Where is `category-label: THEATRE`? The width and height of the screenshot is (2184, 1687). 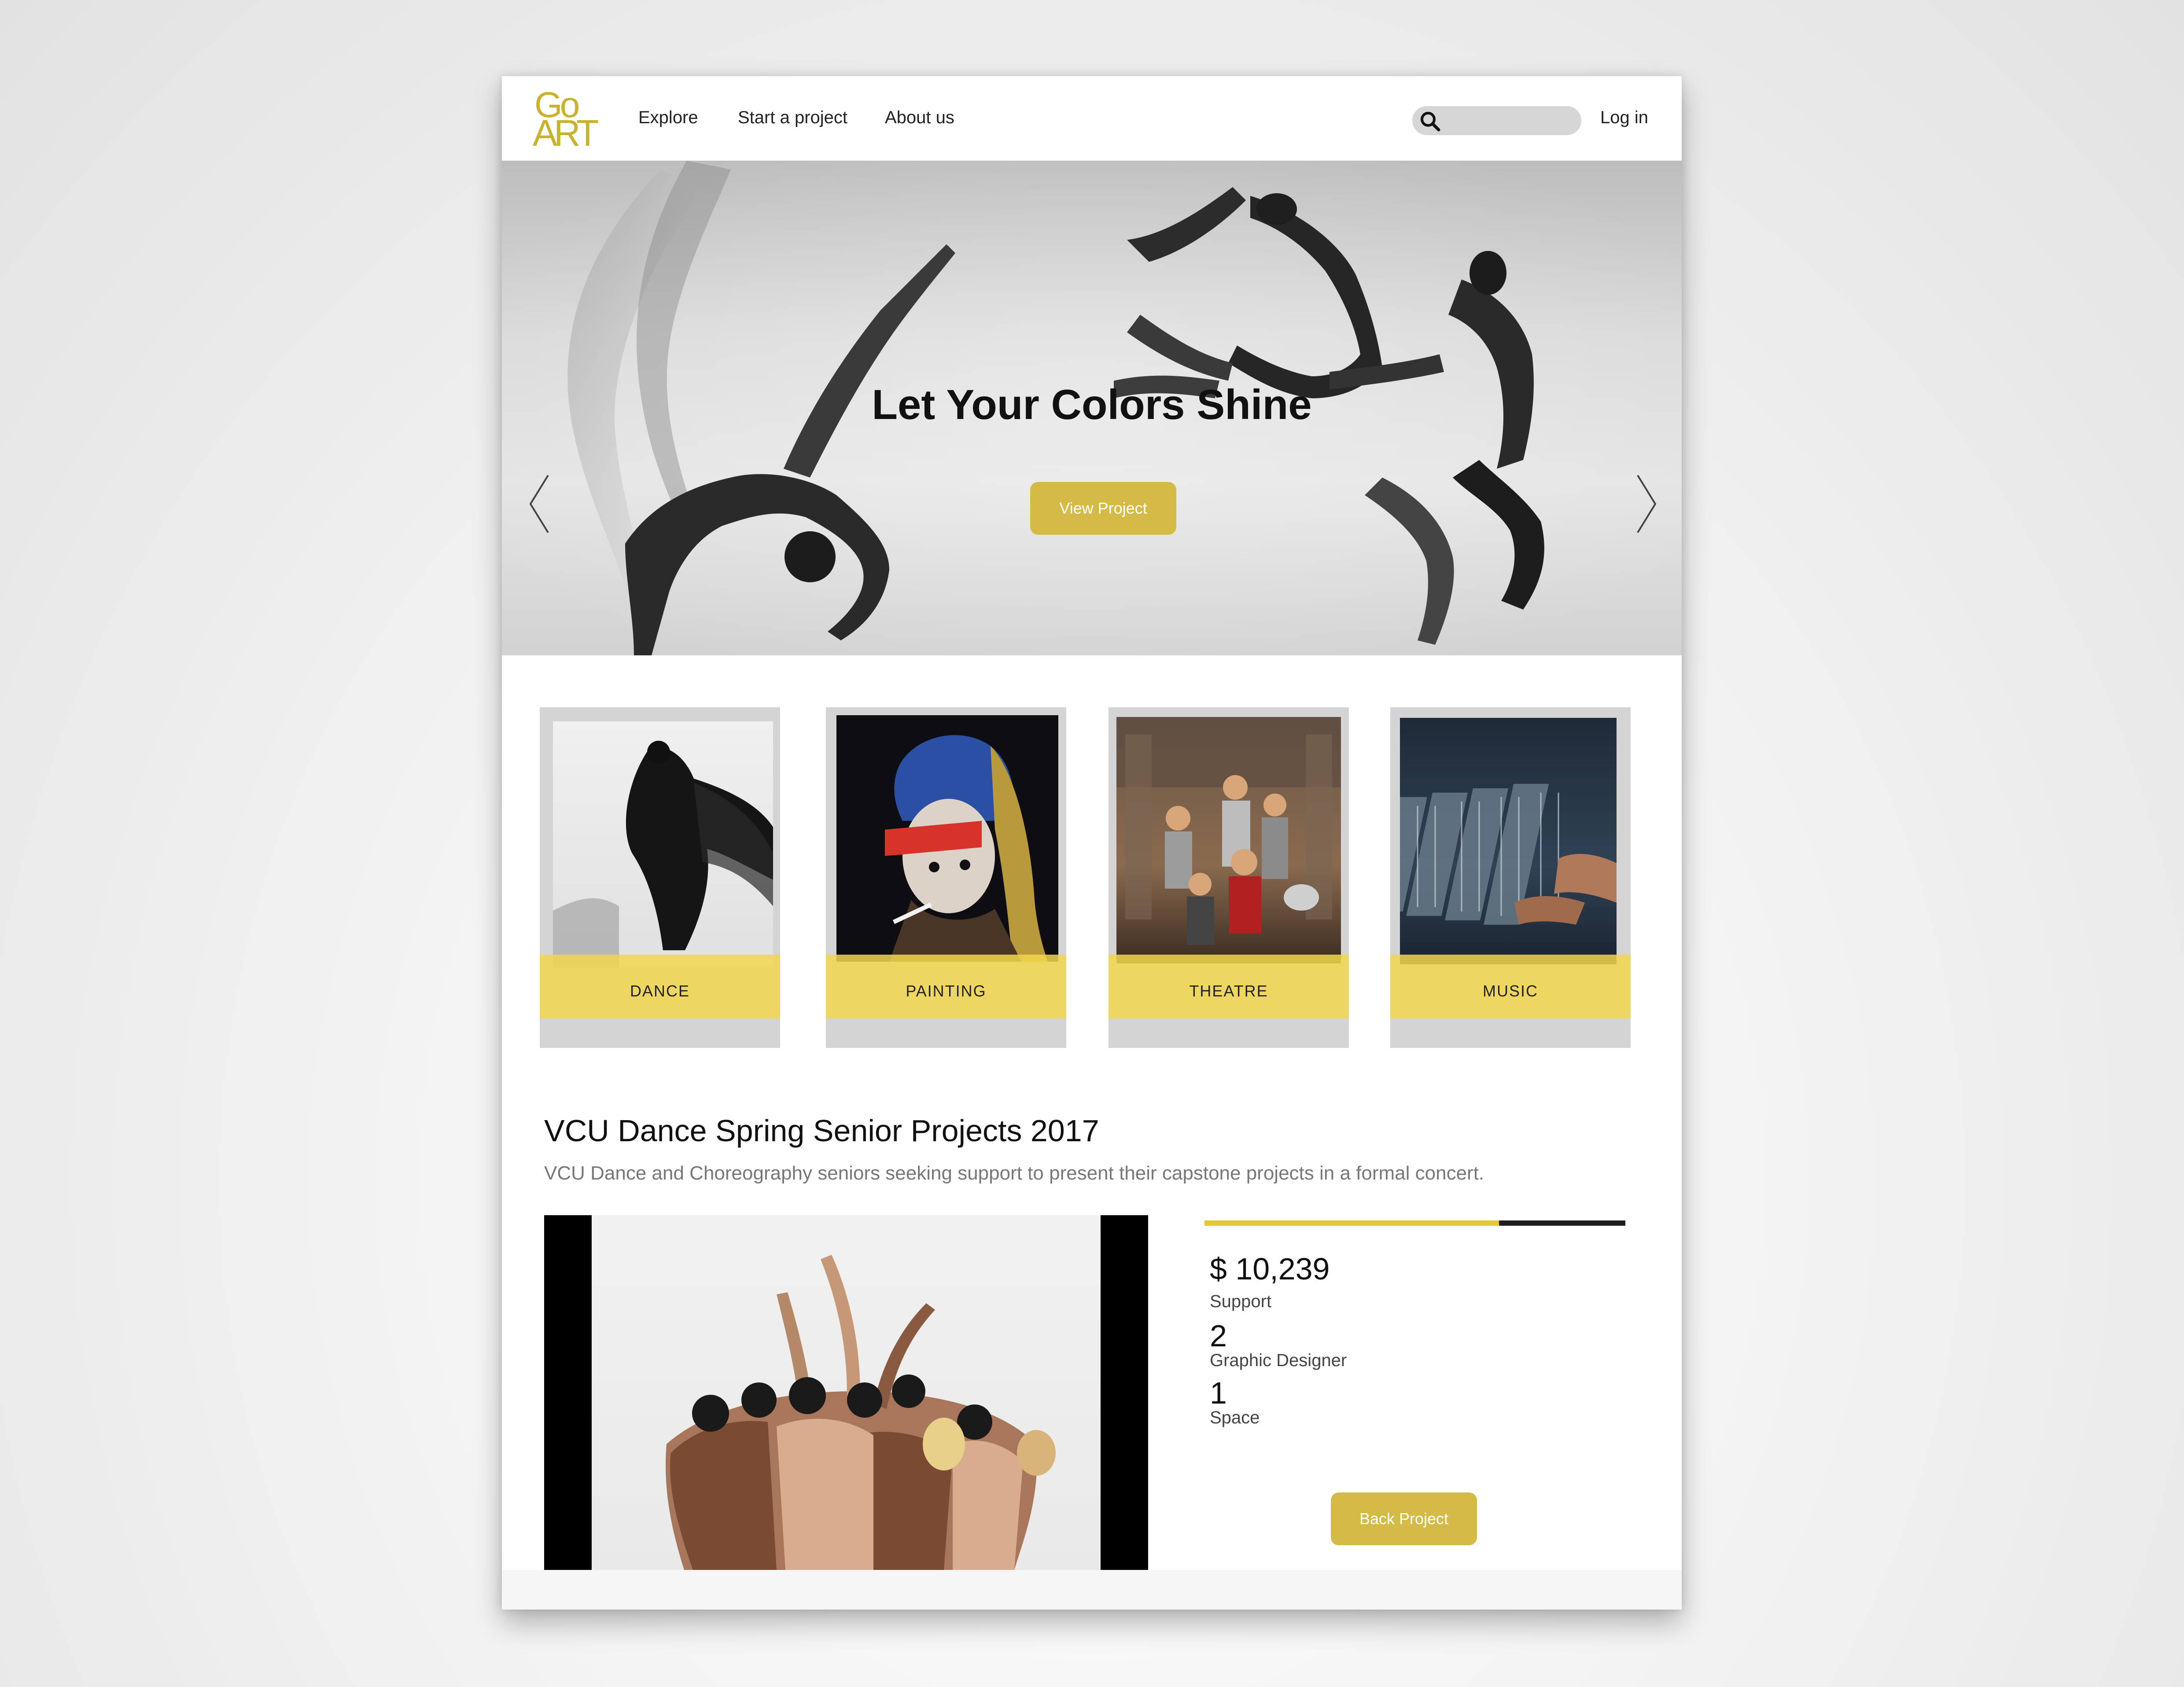
category-label: THEATRE is located at coordinates (1228, 990).